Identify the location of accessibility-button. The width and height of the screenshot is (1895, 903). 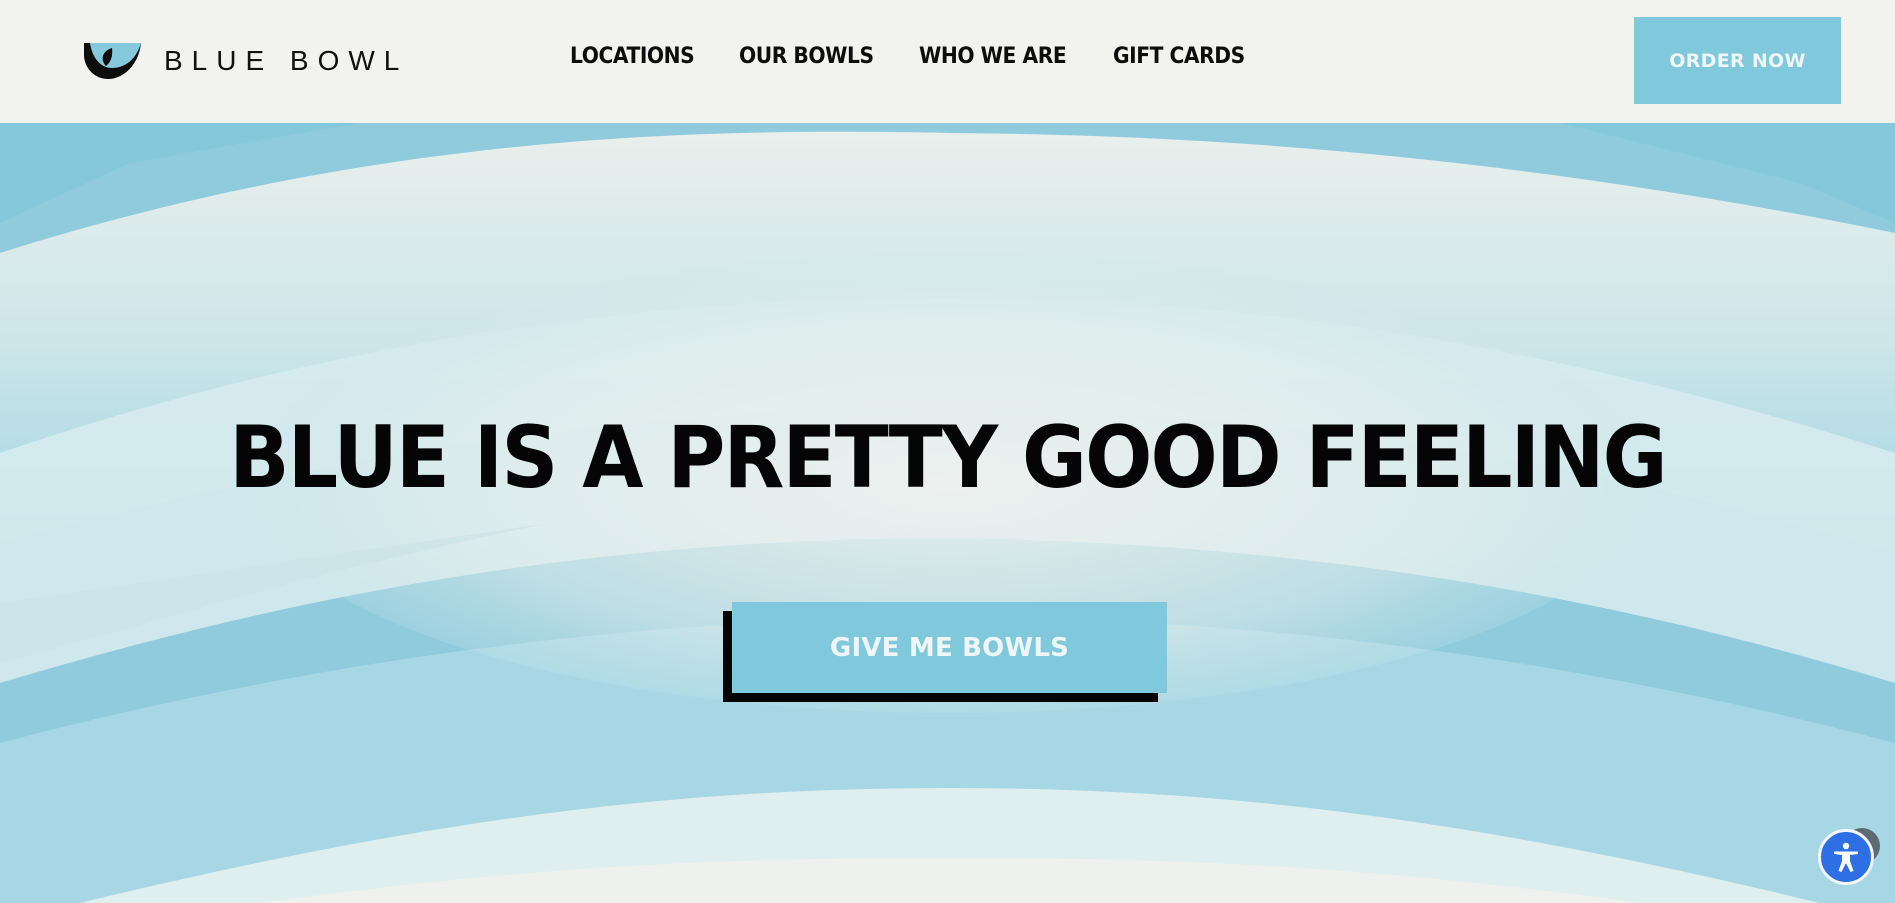
(1846, 857).